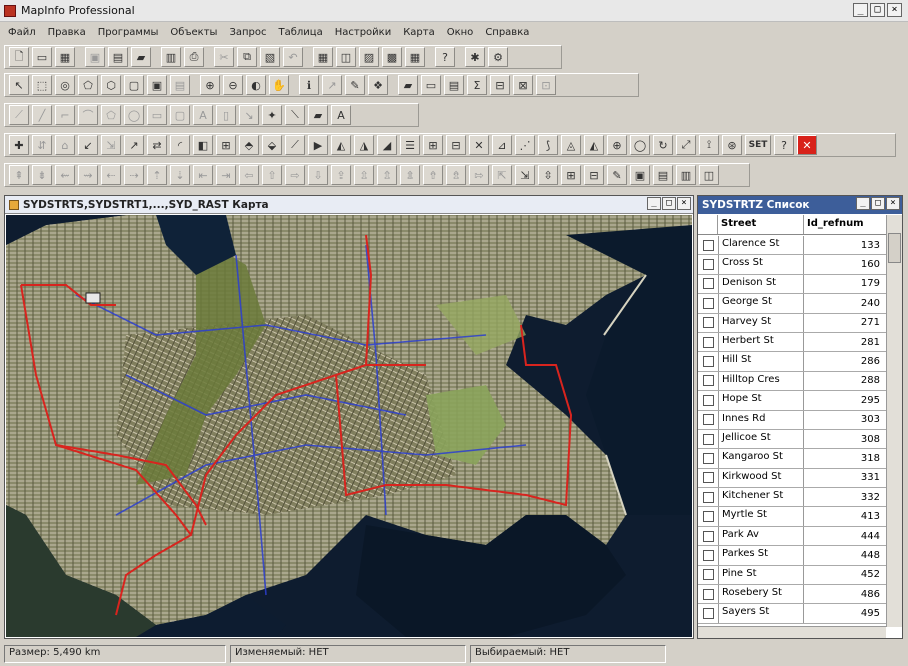 This screenshot has height=666, width=908. What do you see at coordinates (134, 115) in the screenshot?
I see `ellipse-tool-icon: ◯` at bounding box center [134, 115].